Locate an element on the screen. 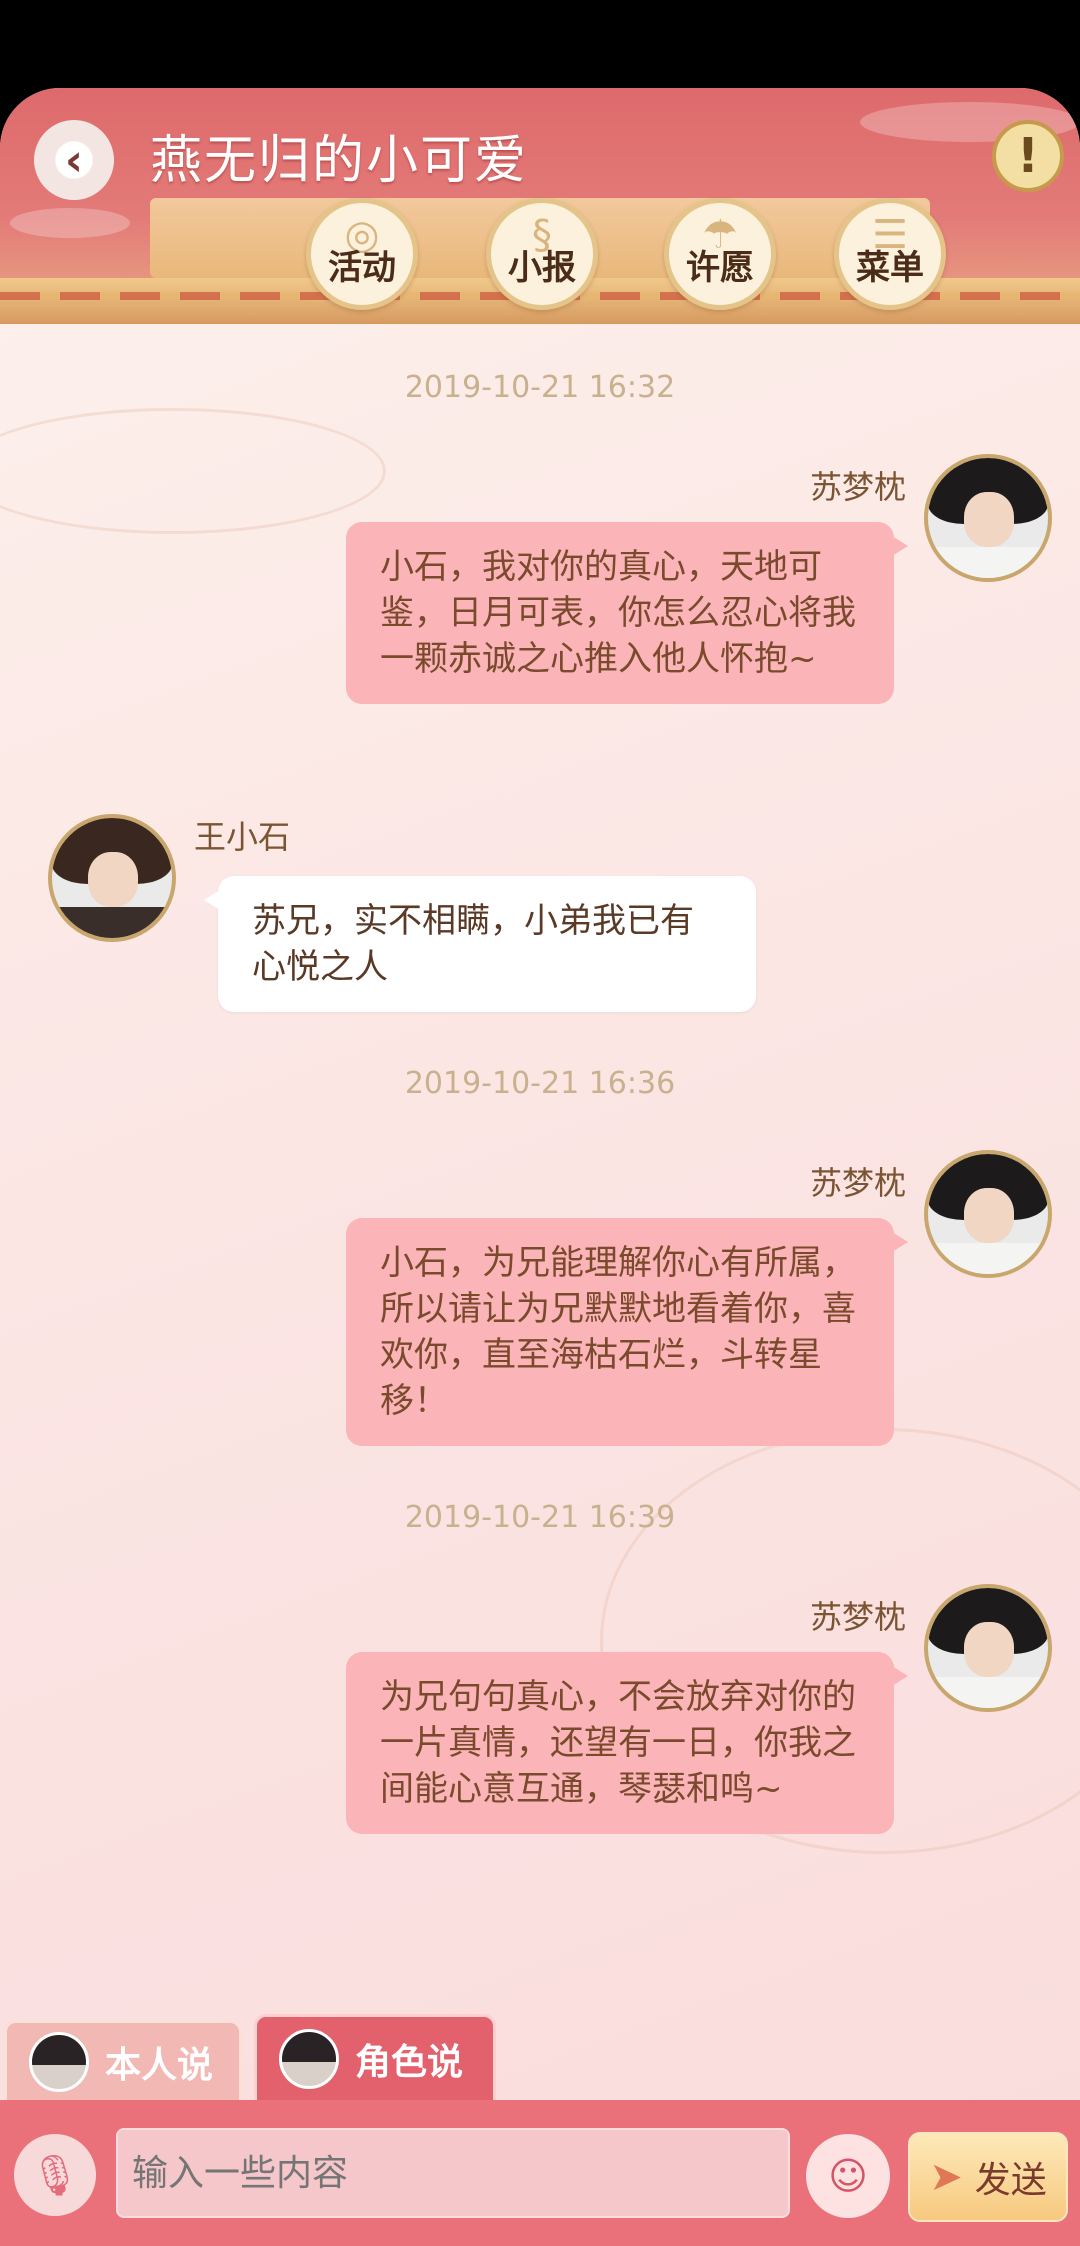 This screenshot has width=1080, height=2246. back-button: ‹ is located at coordinates (74, 160).